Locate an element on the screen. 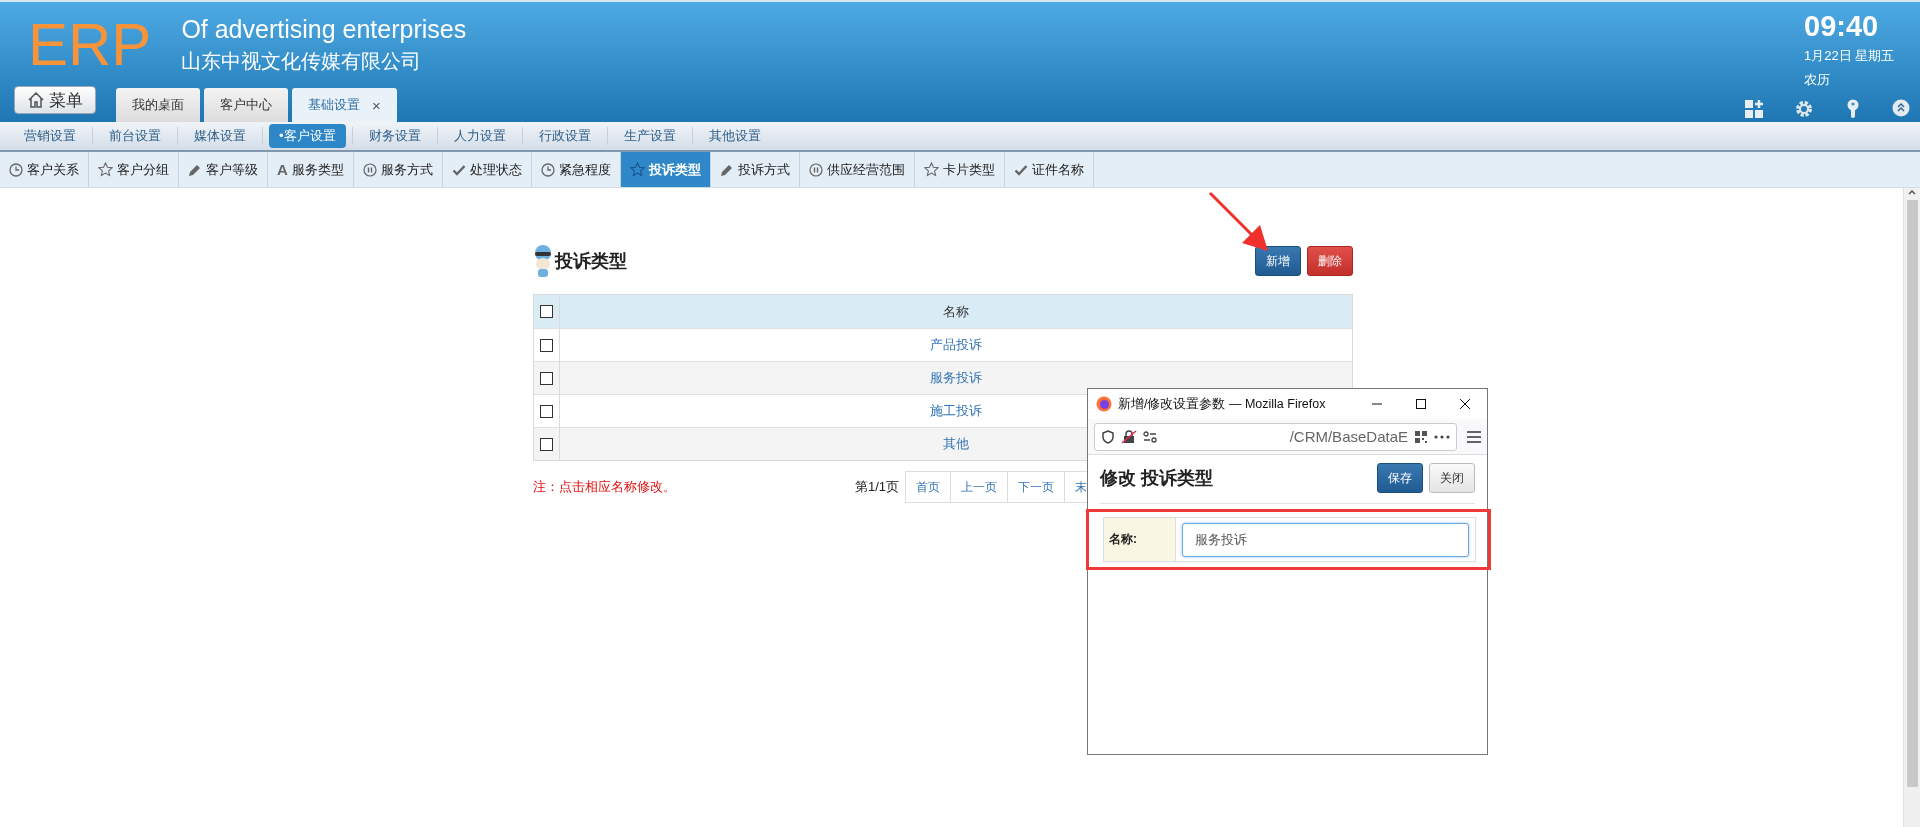  add-button: 新增 is located at coordinates (1278, 261).